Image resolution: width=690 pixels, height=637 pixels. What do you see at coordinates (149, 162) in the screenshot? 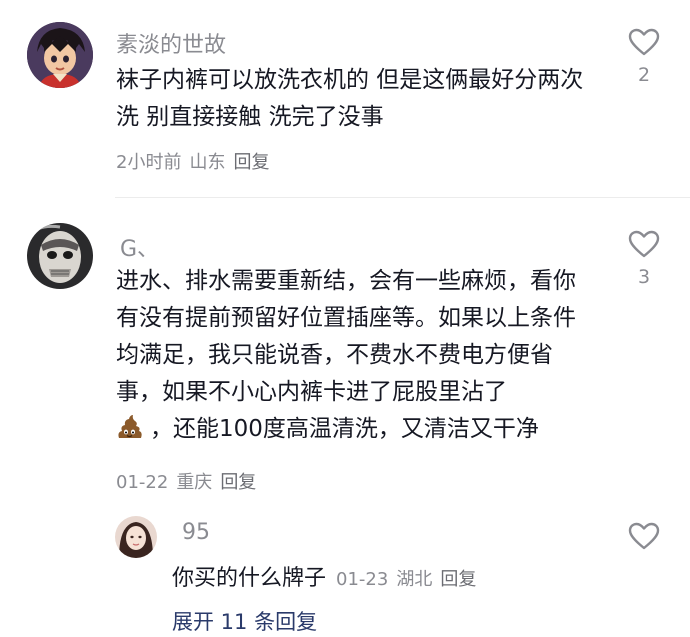
I see `comment-time: 2小时前` at bounding box center [149, 162].